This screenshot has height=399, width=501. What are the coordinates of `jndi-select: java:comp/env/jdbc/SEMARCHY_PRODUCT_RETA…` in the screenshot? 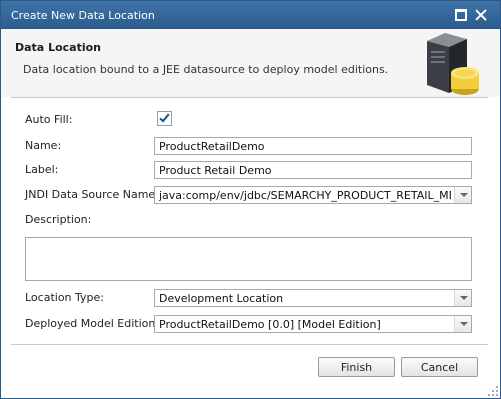 It's located at (313, 195).